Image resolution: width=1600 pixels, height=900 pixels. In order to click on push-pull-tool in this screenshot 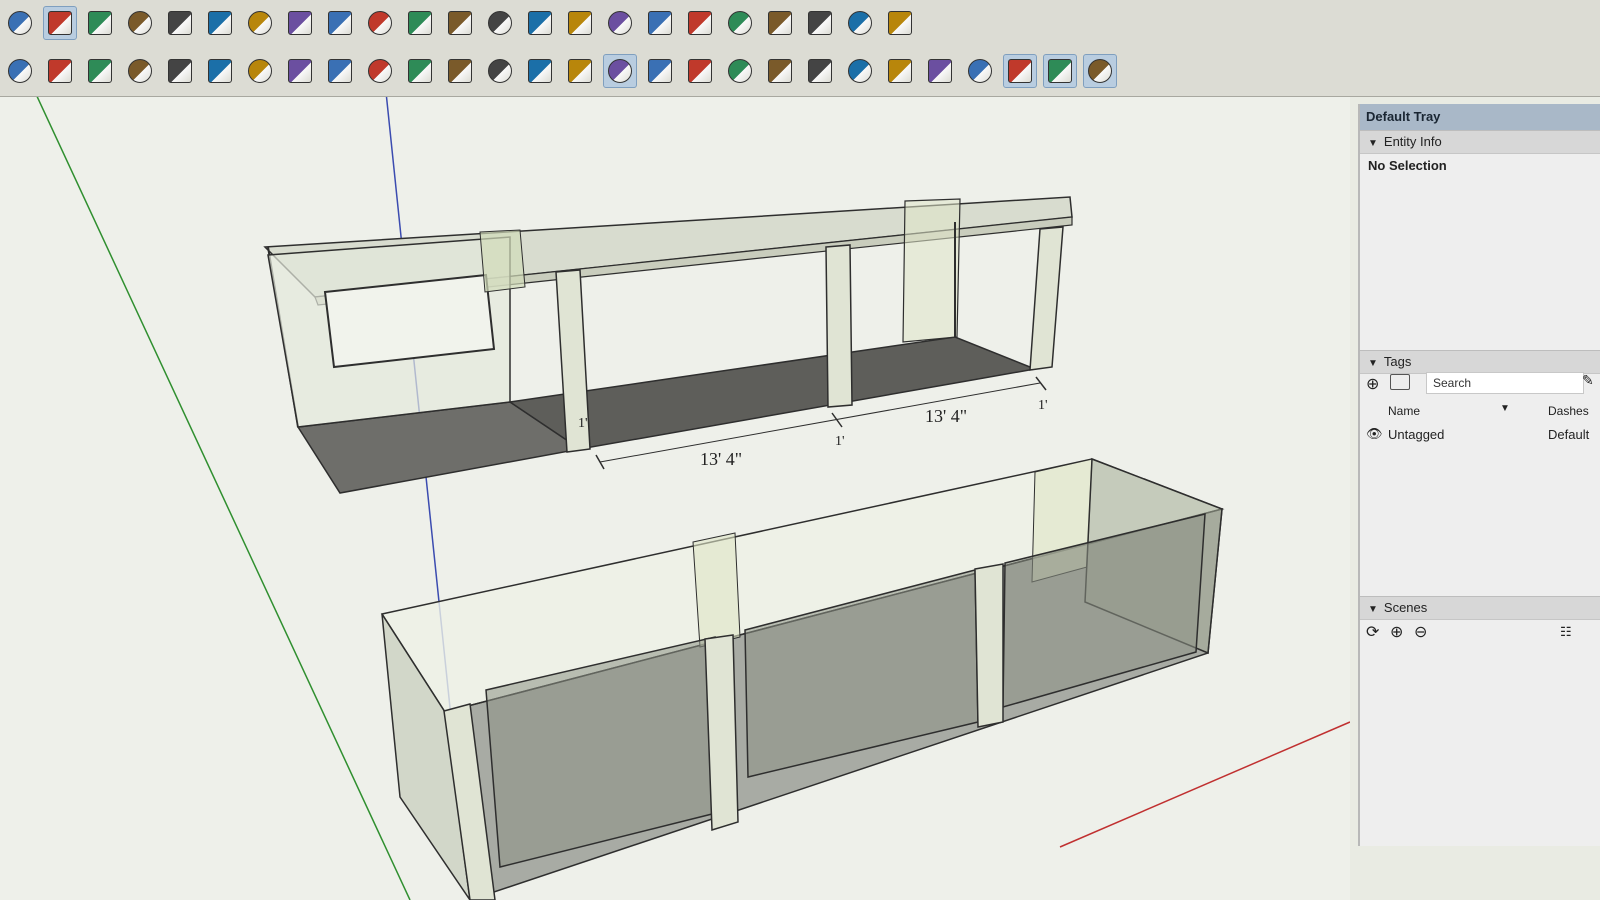, I will do `click(180, 71)`.